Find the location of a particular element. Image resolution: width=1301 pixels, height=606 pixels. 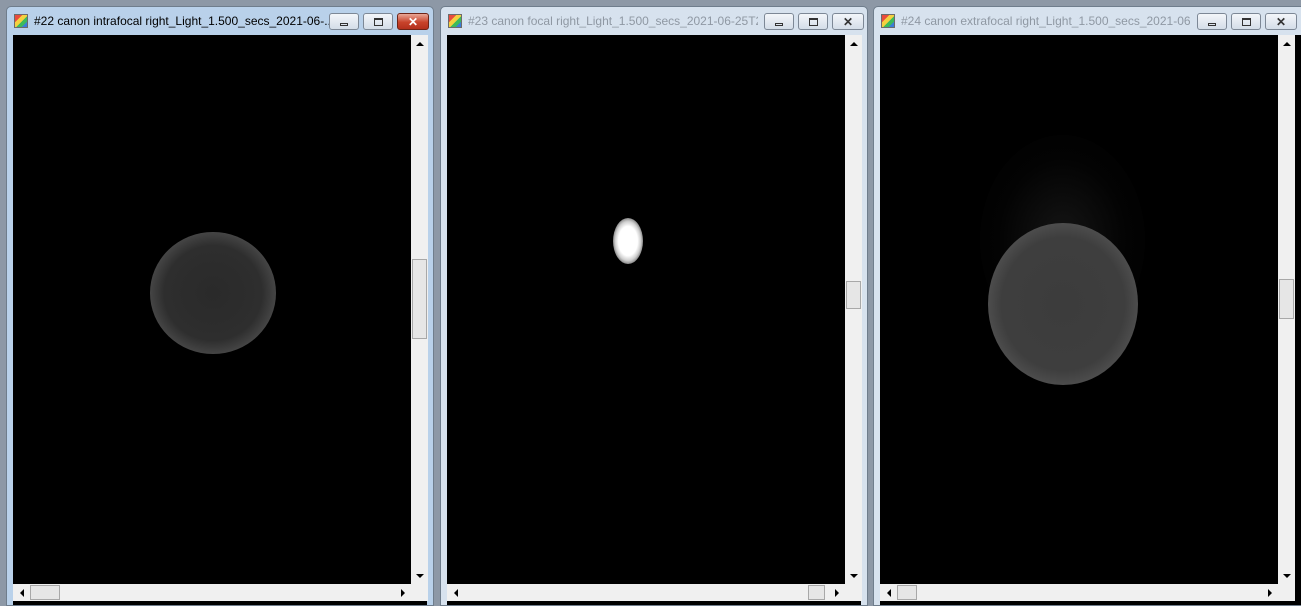

intrafocal-star-image is located at coordinates (213, 293).